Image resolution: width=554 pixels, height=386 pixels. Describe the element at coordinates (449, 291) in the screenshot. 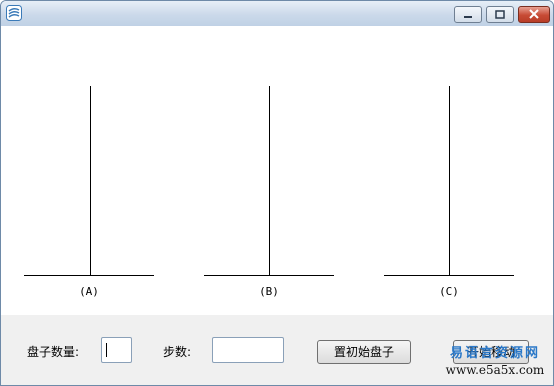

I see `peg-c-label: (C)` at that location.